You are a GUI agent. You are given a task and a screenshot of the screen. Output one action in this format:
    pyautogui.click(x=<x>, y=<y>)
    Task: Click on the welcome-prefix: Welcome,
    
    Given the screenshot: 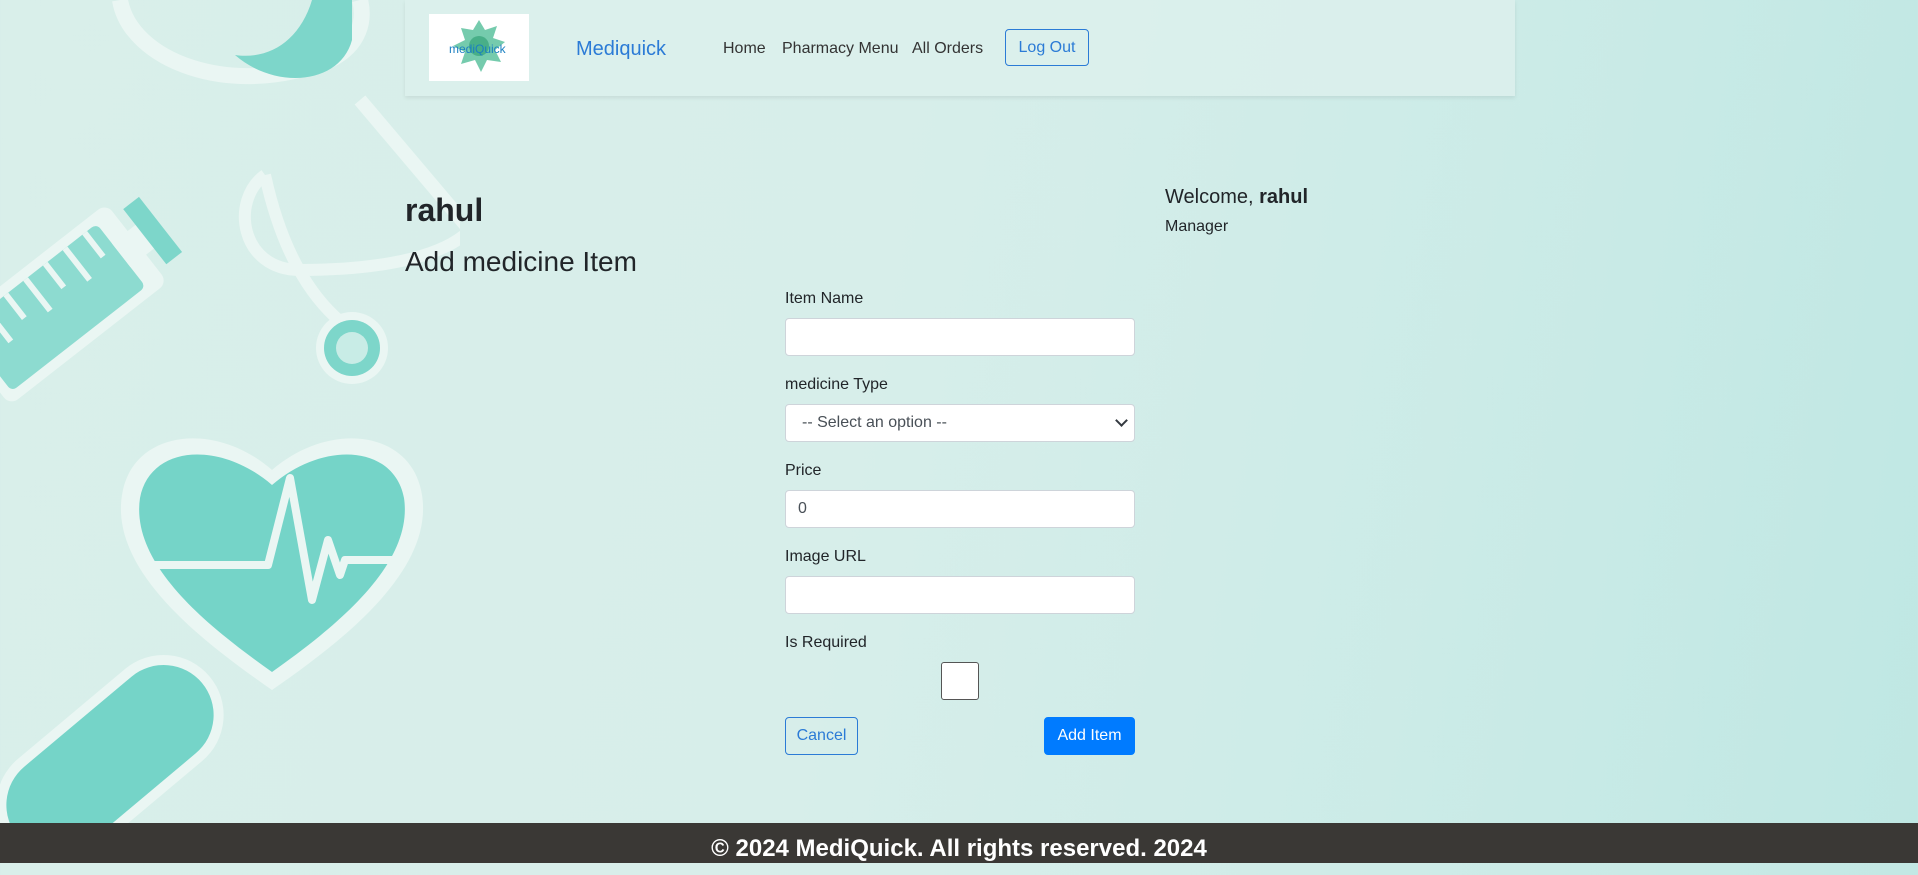 What is the action you would take?
    pyautogui.click(x=1212, y=197)
    